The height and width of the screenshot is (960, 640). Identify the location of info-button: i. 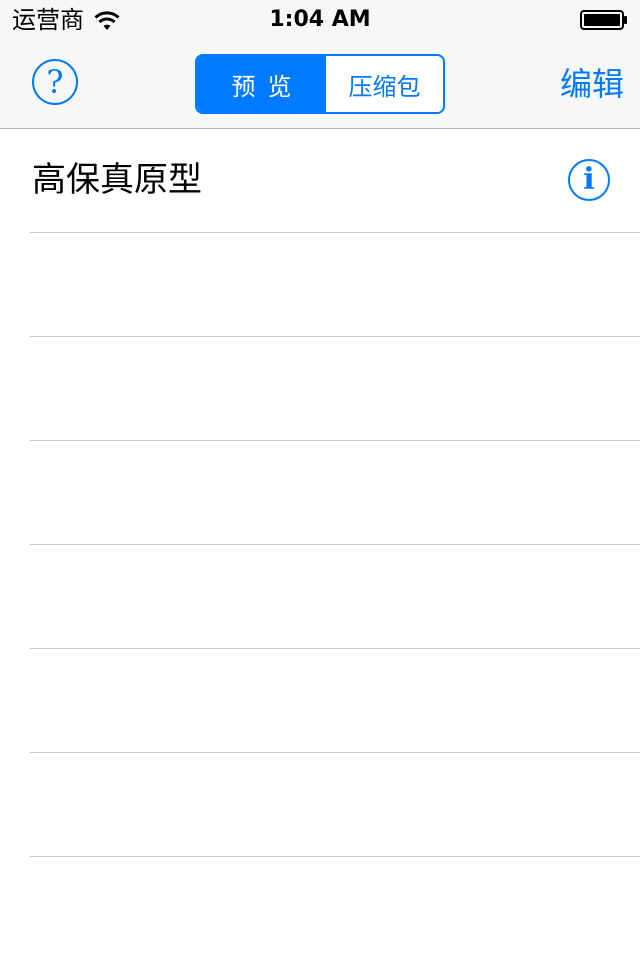
(589, 180).